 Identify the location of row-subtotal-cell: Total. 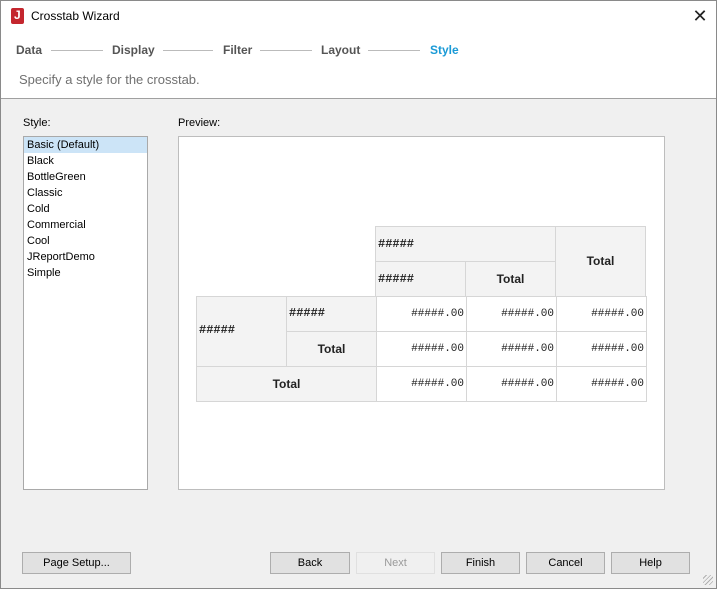
(331, 349).